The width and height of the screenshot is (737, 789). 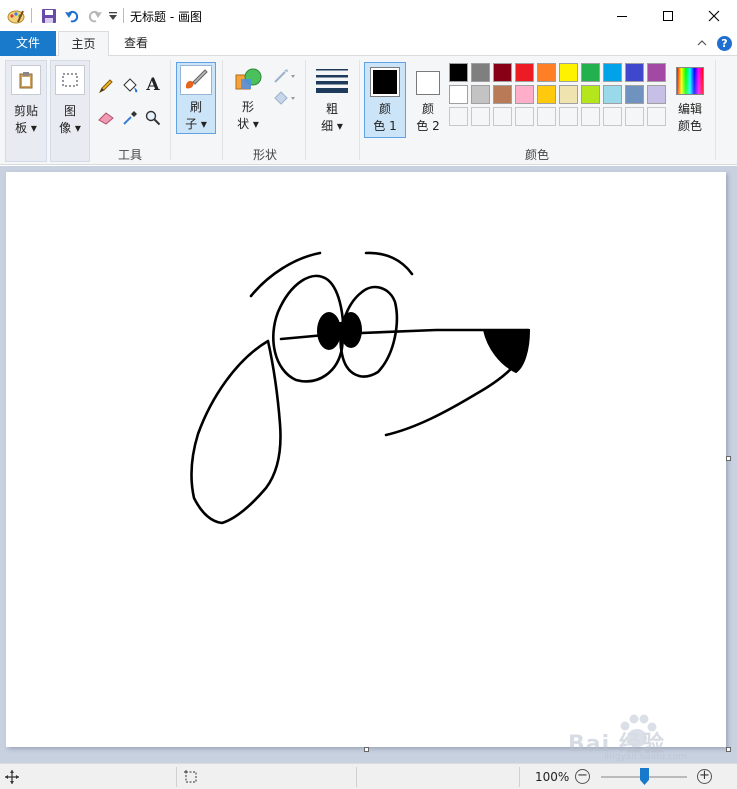 I want to click on color-picker-icon, so click(x=130, y=118).